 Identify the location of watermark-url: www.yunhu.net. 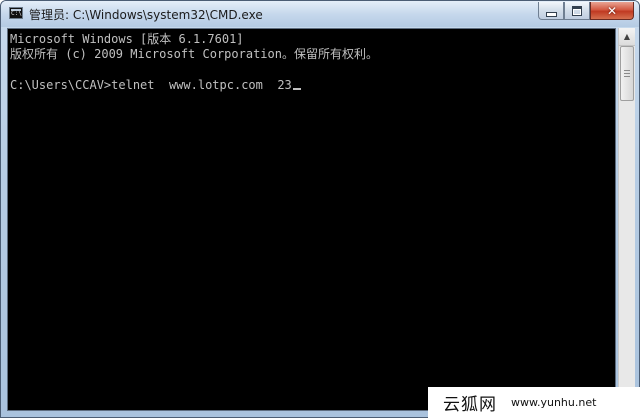
(554, 402).